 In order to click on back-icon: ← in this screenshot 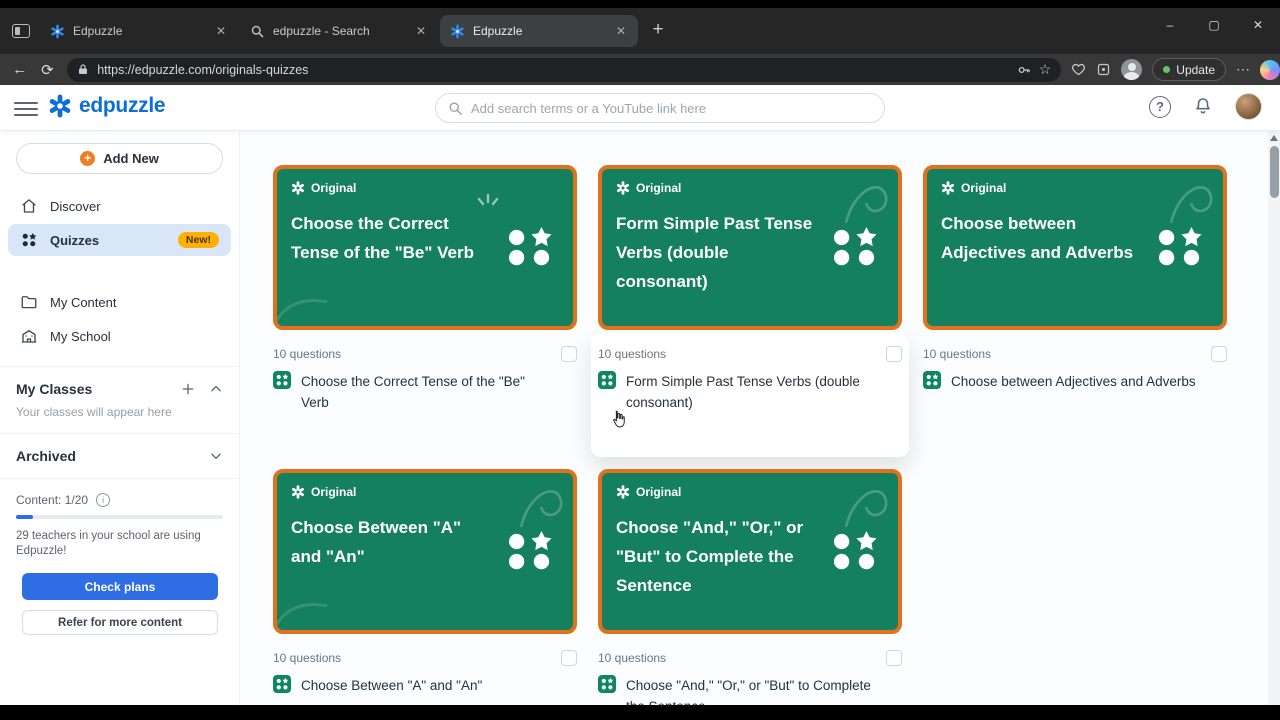, I will do `click(20, 69)`.